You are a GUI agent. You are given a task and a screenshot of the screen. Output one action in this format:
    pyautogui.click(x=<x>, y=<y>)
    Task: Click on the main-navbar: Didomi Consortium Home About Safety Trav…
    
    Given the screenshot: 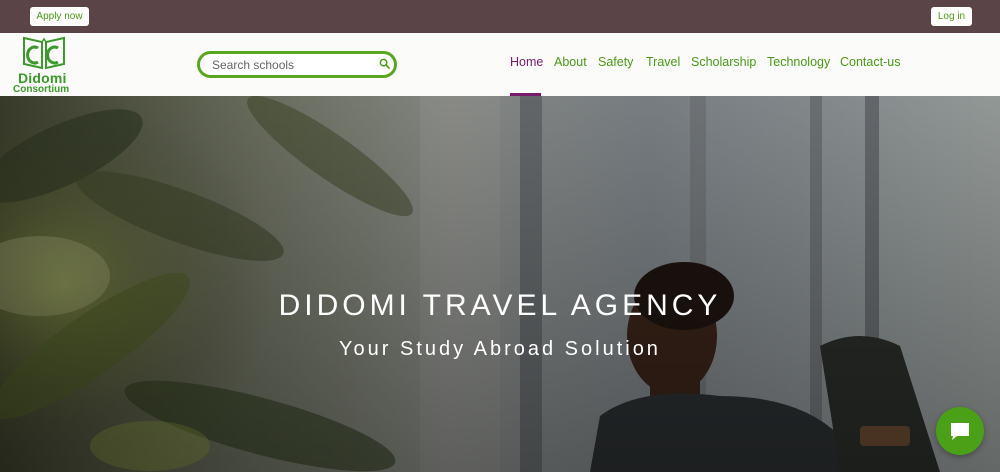 What is the action you would take?
    pyautogui.click(x=500, y=64)
    